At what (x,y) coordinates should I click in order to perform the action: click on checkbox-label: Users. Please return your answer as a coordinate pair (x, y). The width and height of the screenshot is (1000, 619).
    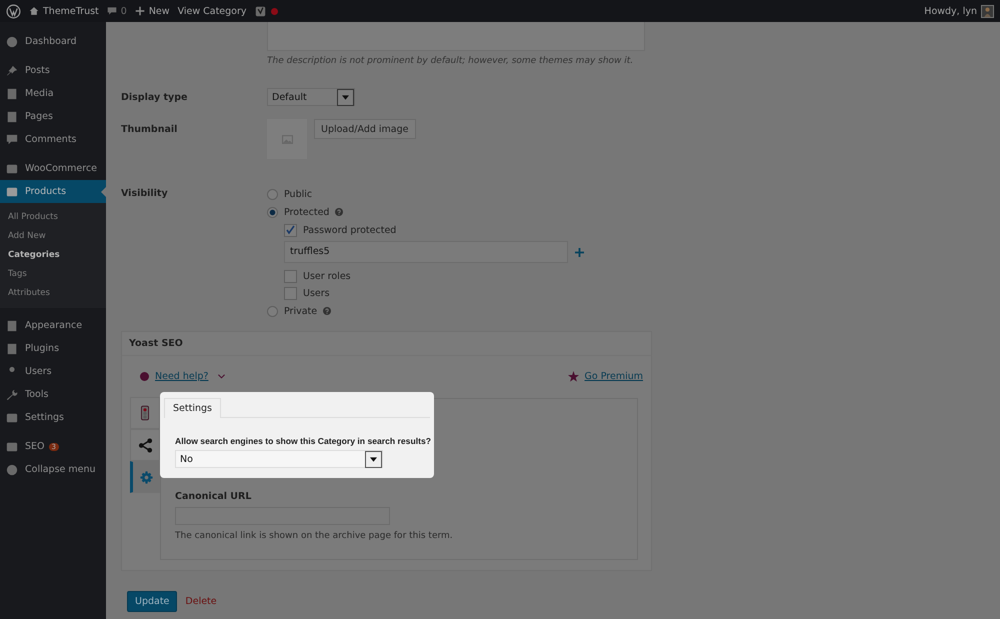
    Looking at the image, I should click on (316, 293).